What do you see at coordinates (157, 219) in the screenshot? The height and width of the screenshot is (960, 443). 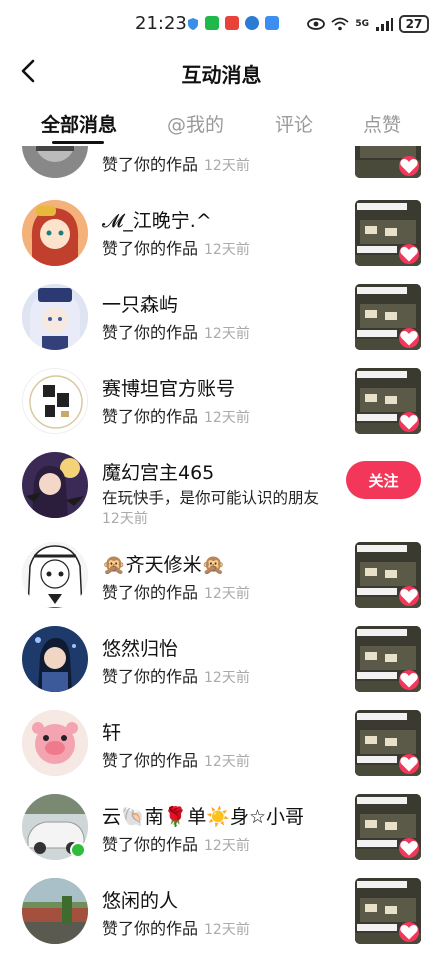 I see `user-name: 𝓜_江晚宁.^` at bounding box center [157, 219].